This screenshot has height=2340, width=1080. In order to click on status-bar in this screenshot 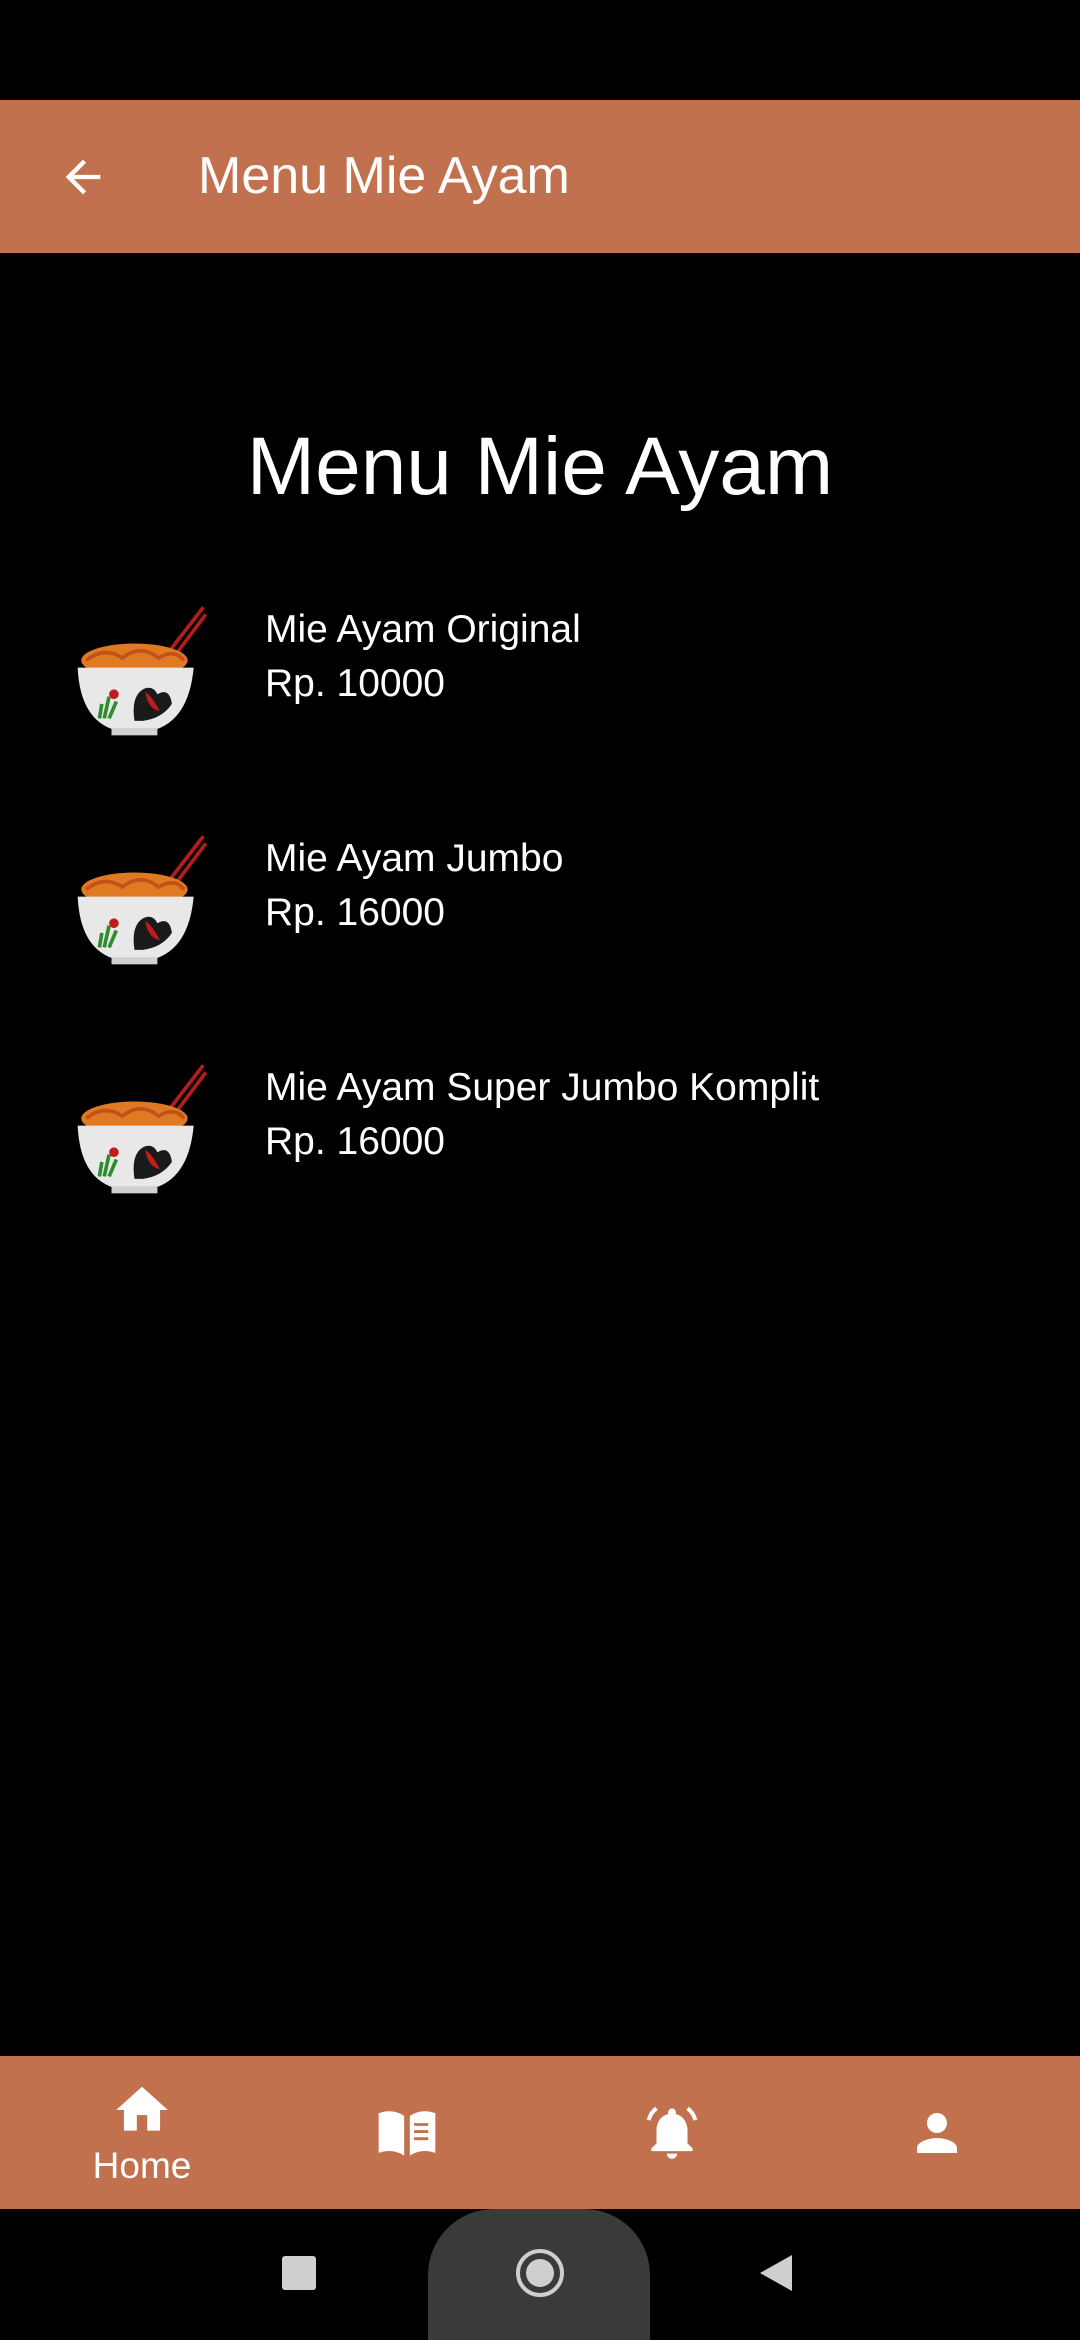, I will do `click(540, 50)`.